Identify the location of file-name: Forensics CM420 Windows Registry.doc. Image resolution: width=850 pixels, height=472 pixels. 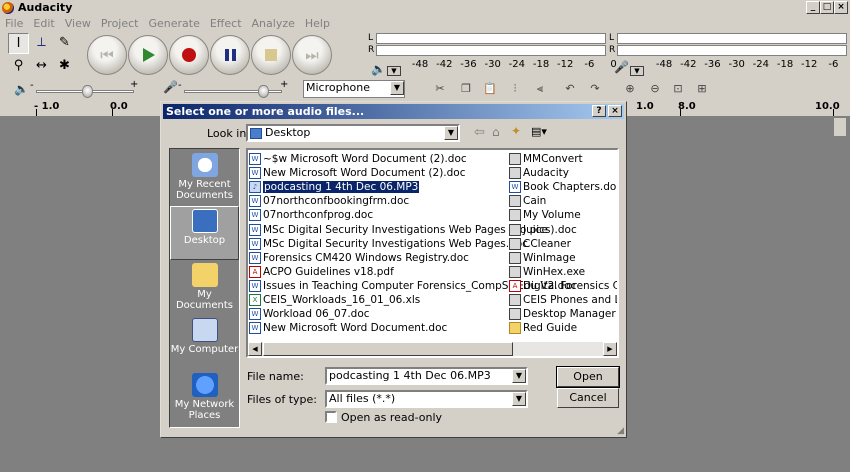
(366, 257).